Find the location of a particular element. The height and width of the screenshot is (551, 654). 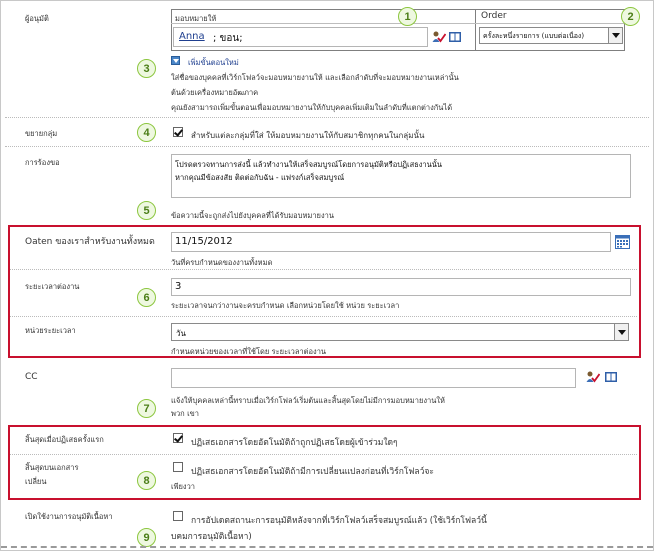

end-first-reject-checkbox is located at coordinates (178, 438).